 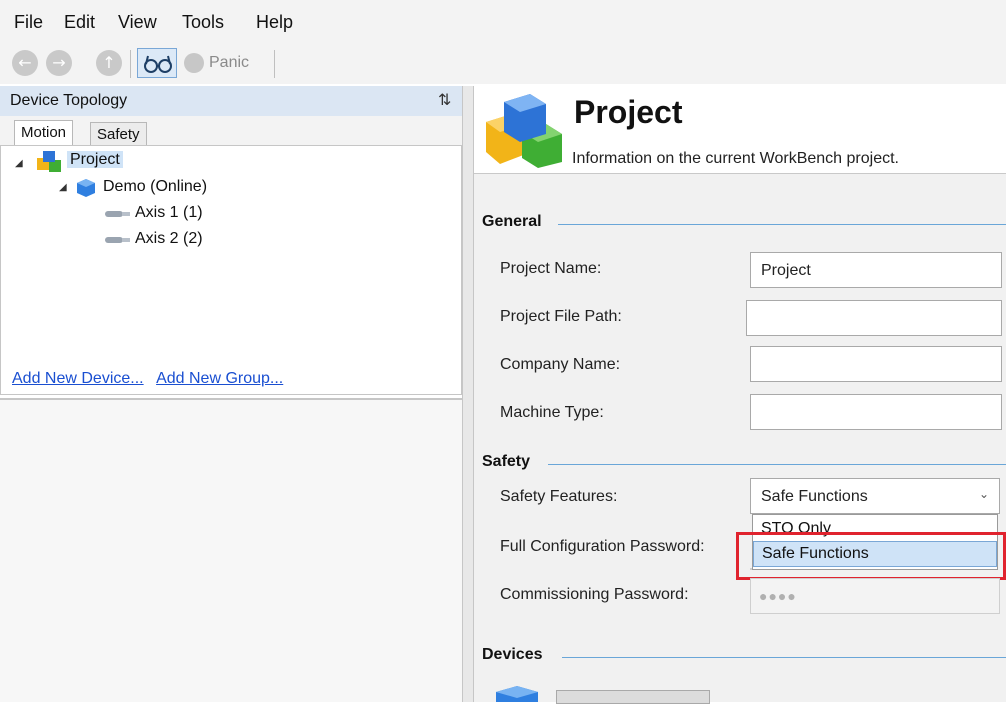 I want to click on tab-motion: Motion, so click(x=44, y=133).